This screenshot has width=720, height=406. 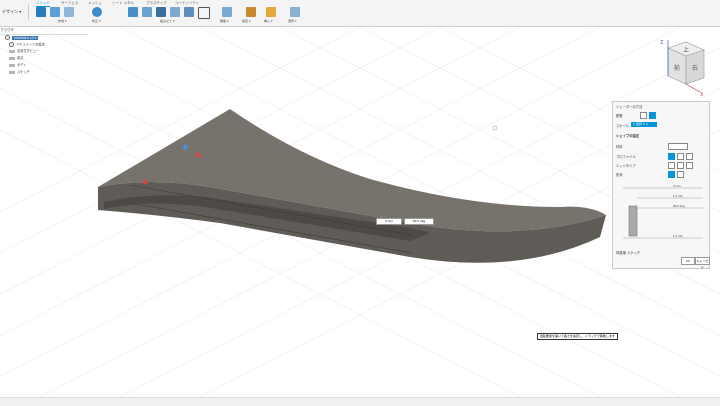 I want to click on tab-utility: ユーティリティ, so click(x=187, y=3).